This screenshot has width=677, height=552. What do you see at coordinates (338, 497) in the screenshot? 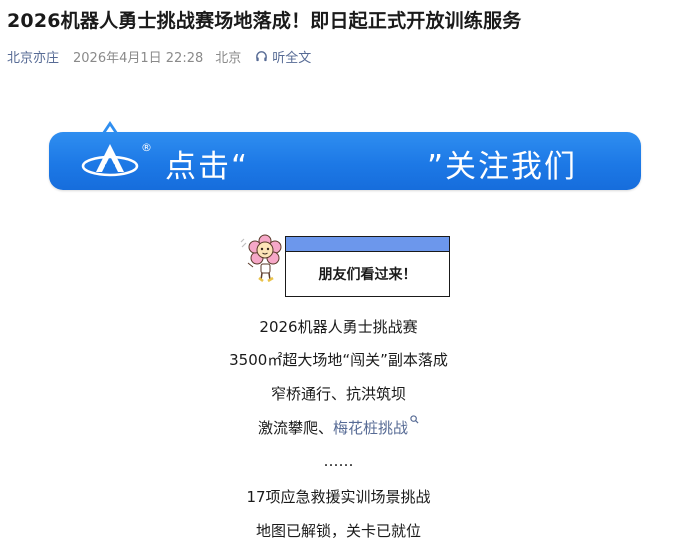
I see `body-line-6: 17项应急救援实训场景挑战` at bounding box center [338, 497].